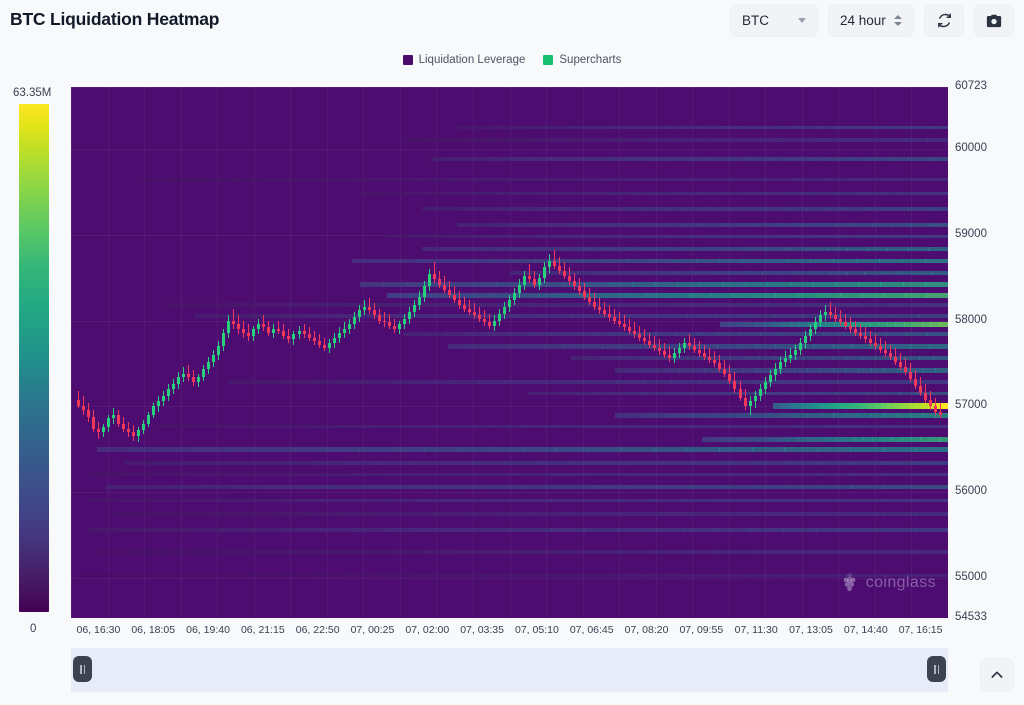 The width and height of the screenshot is (1024, 705). What do you see at coordinates (871, 20) in the screenshot?
I see `period-stepper: 24 hour` at bounding box center [871, 20].